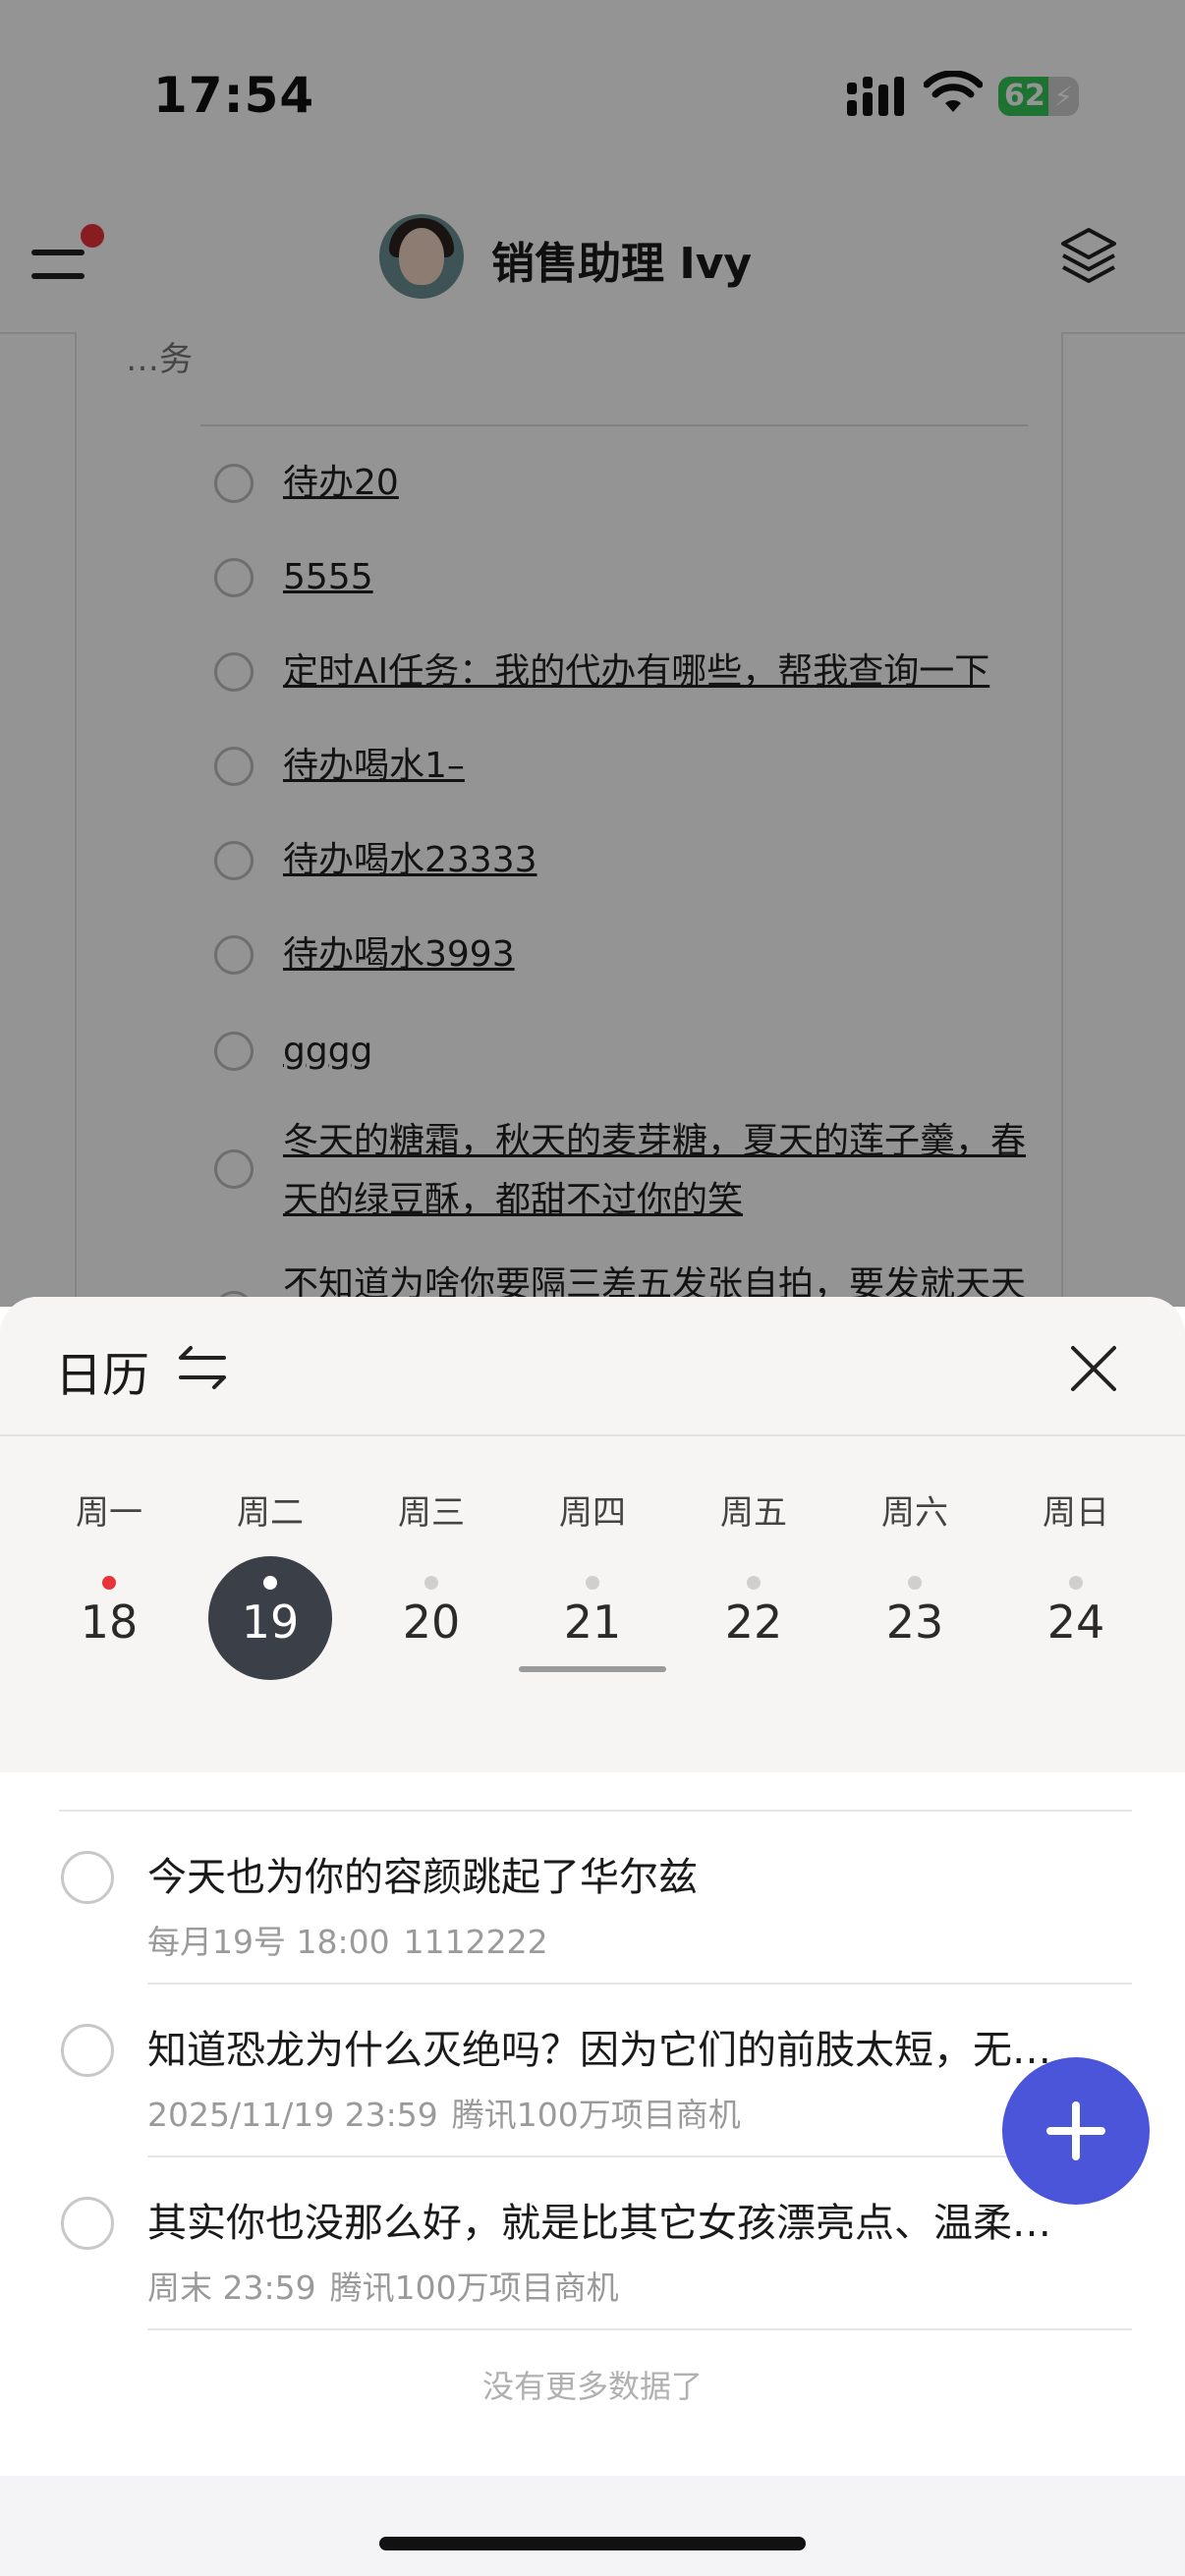  Describe the element at coordinates (232, 2287) in the screenshot. I see `task-time: 周末 23:59` at that location.